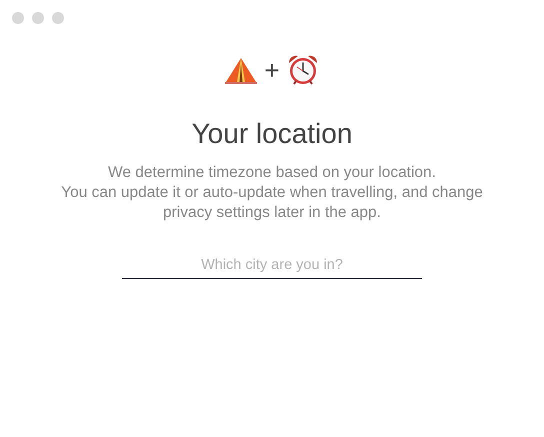  What do you see at coordinates (272, 193) in the screenshot?
I see `description: We determine timezone based on your location. You can update it or auto-update when travelling, and change privacy settings later in the app.` at bounding box center [272, 193].